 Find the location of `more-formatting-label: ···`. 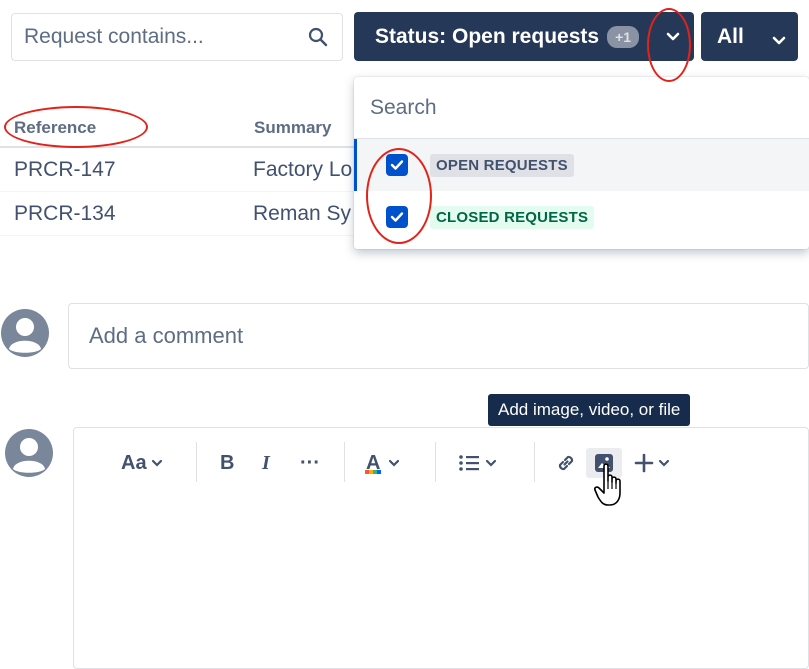

more-formatting-label: ··· is located at coordinates (310, 462).